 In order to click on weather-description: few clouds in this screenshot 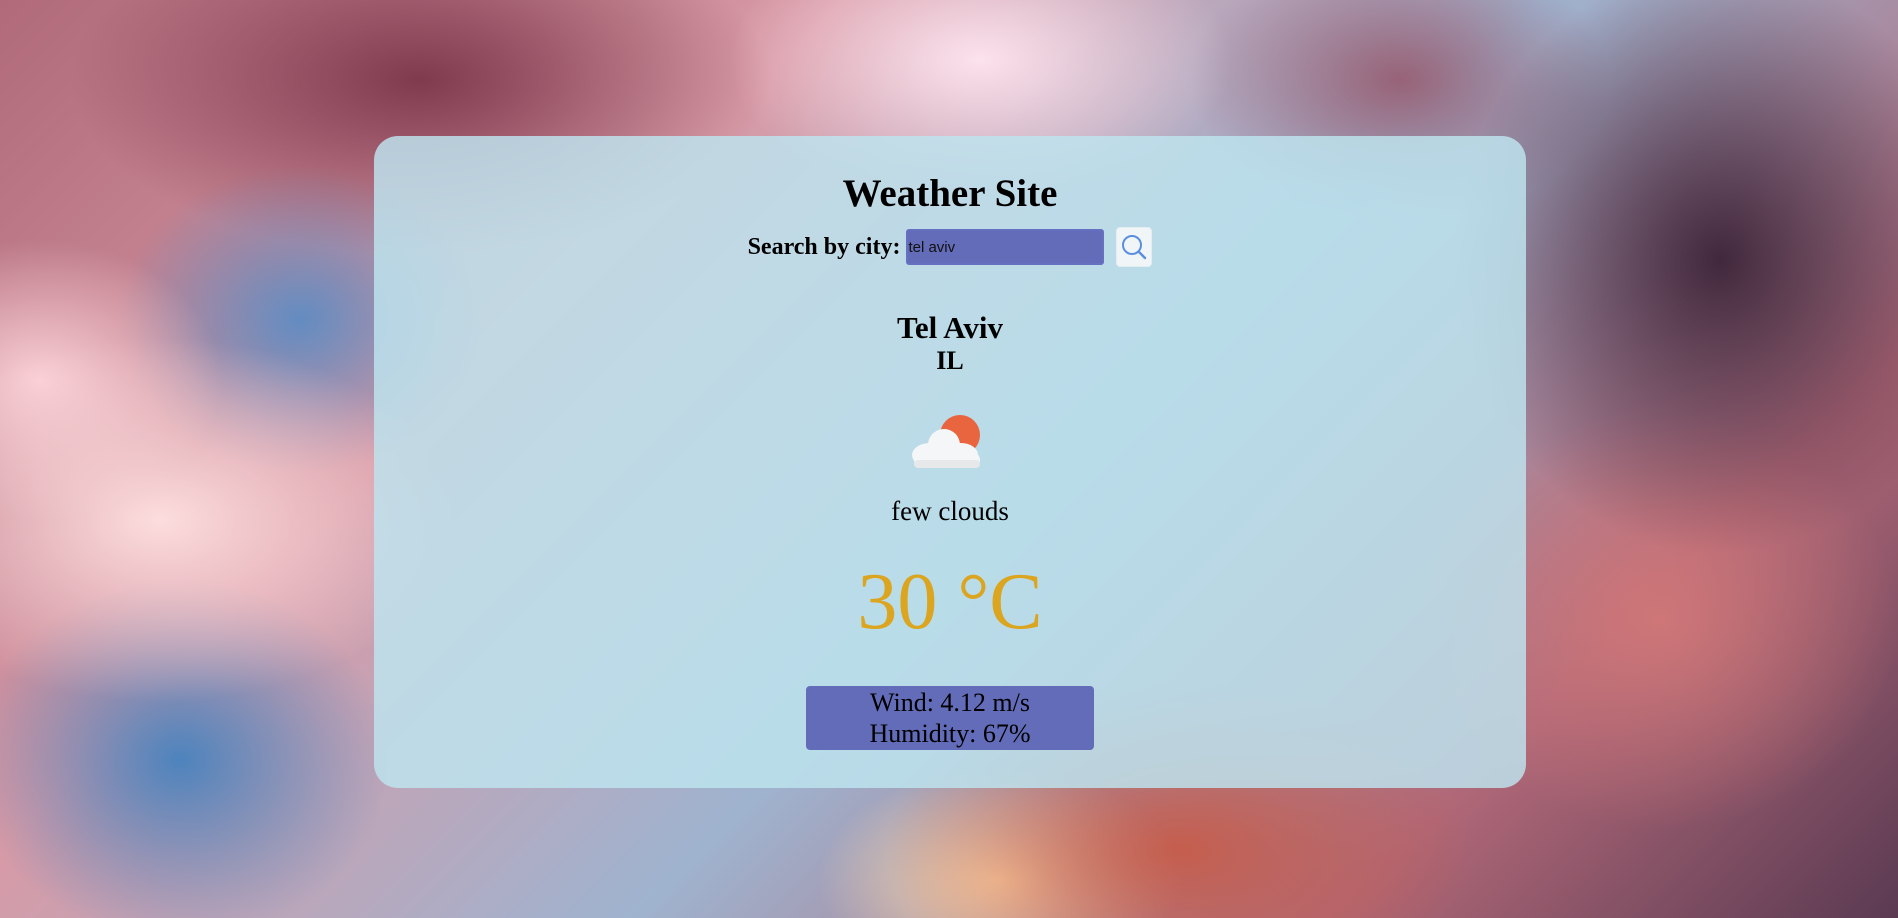, I will do `click(950, 511)`.